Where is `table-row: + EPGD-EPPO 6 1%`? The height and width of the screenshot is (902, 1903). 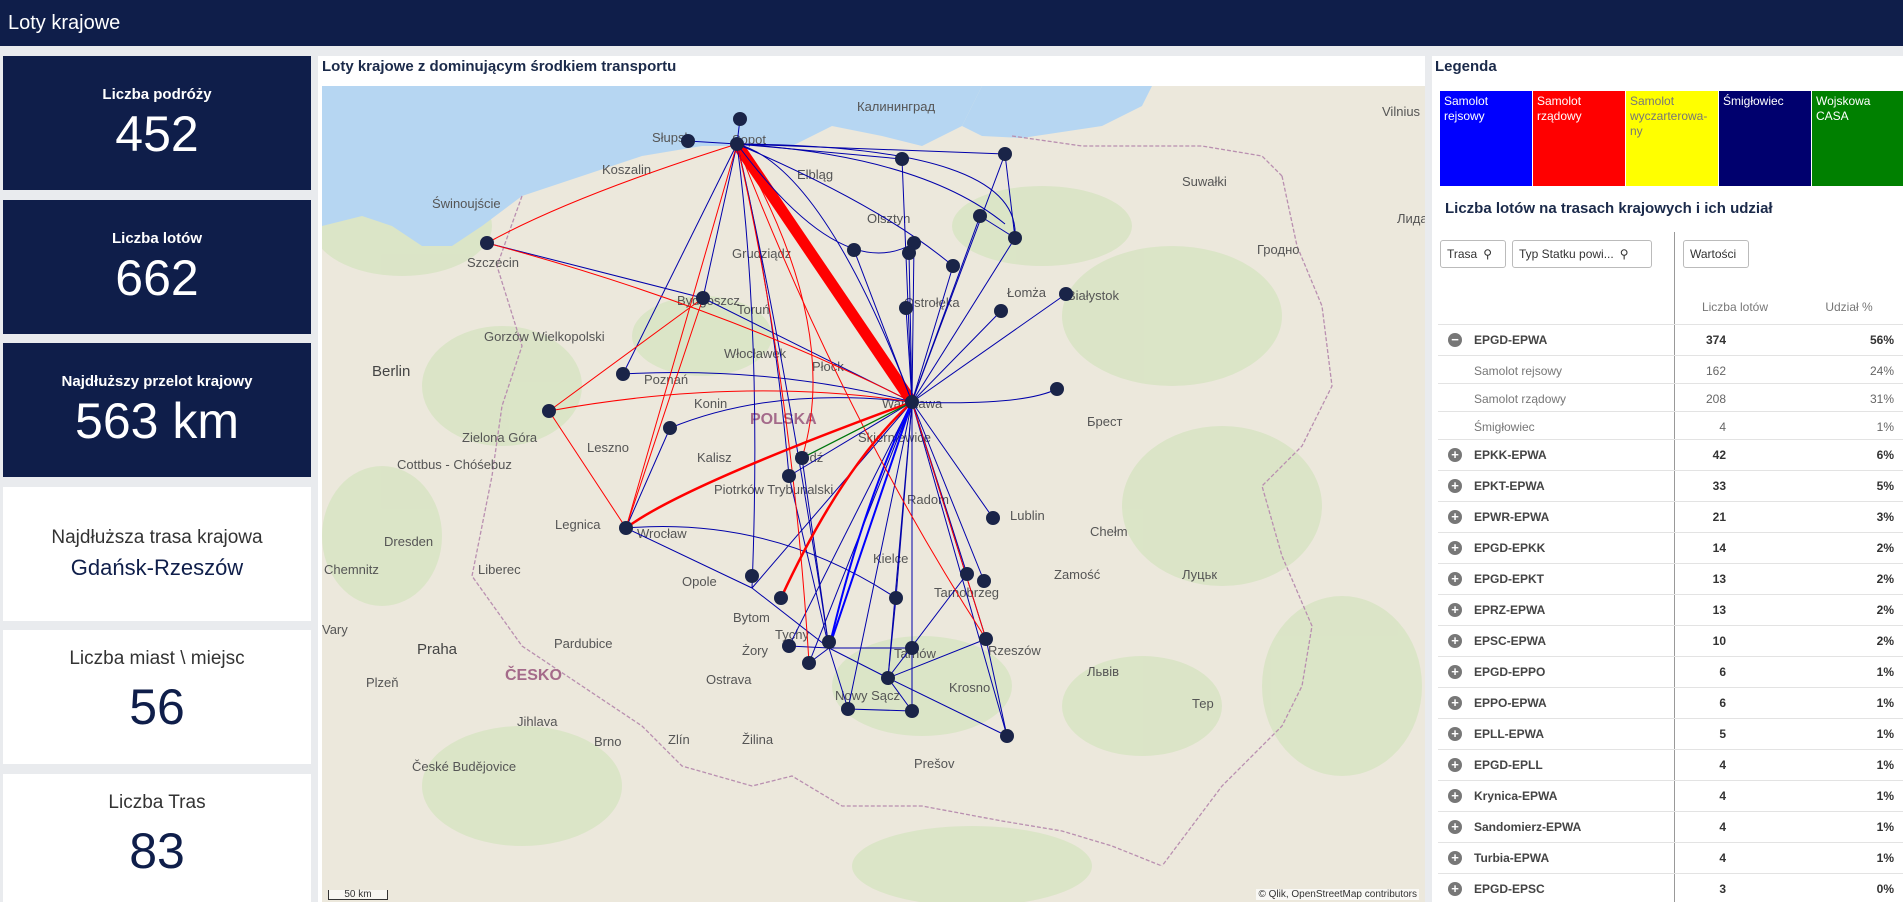 table-row: + EPGD-EPPO 6 1% is located at coordinates (1670, 671).